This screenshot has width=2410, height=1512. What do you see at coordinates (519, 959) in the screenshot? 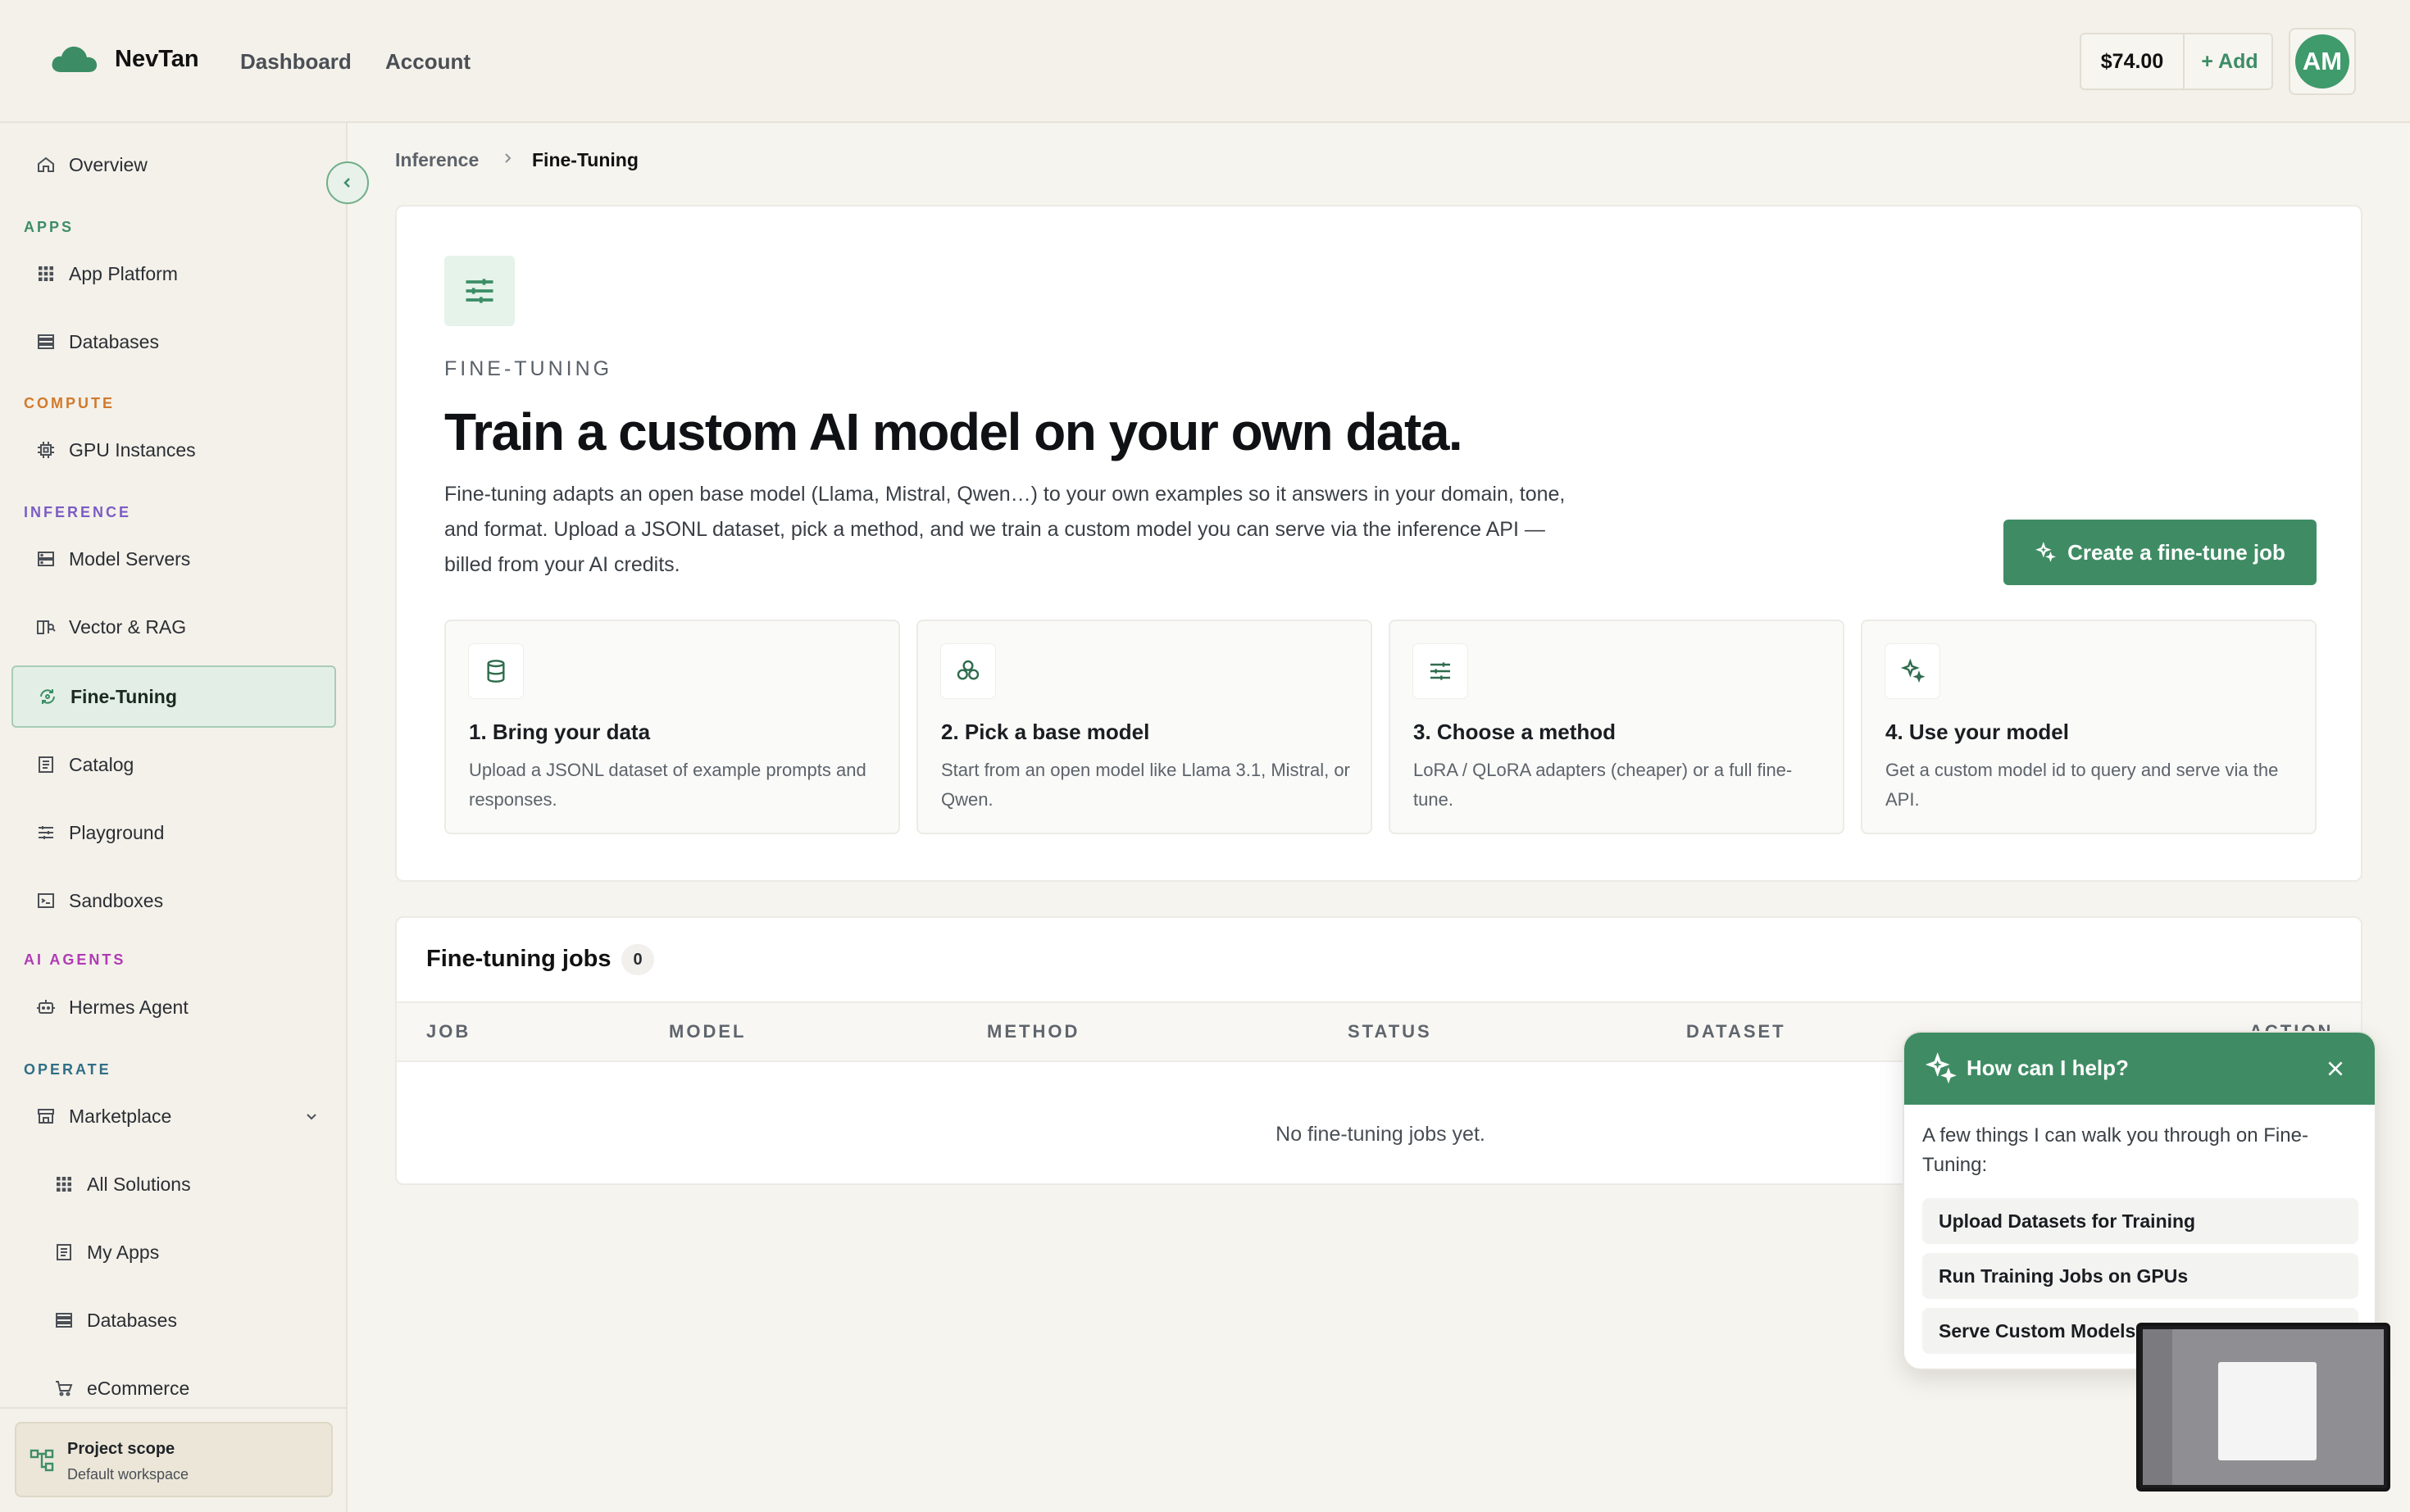
I see `jobs-title: Fine-tuning jobs` at bounding box center [519, 959].